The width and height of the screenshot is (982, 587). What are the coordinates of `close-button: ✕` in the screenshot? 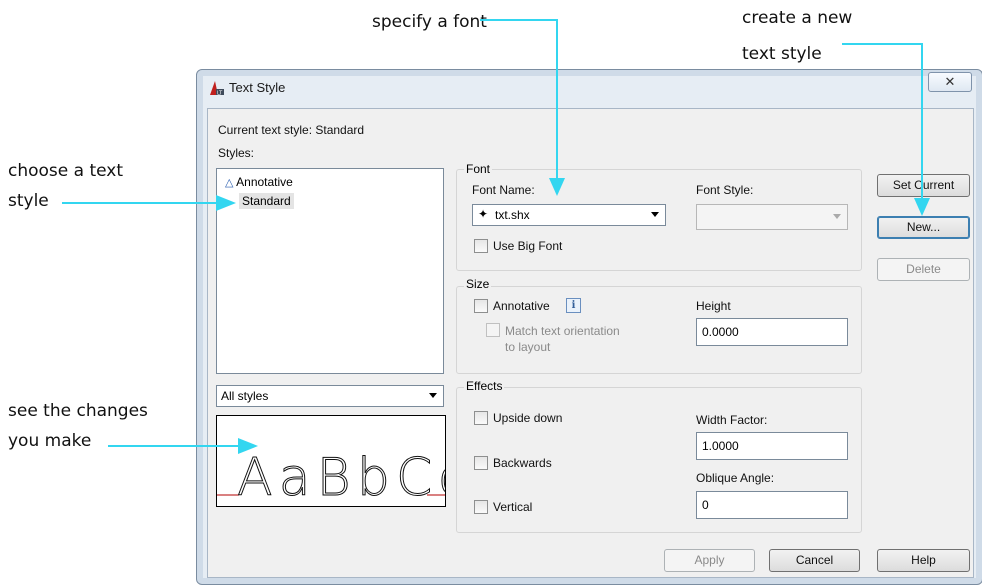 It's located at (950, 82).